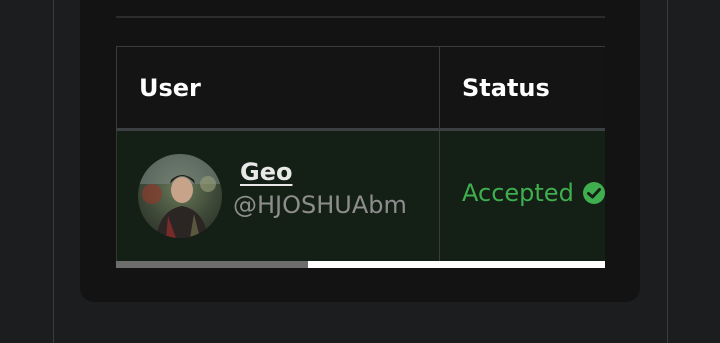 The height and width of the screenshot is (343, 720). Describe the element at coordinates (278, 88) in the screenshot. I see `column-header-user: User` at that location.